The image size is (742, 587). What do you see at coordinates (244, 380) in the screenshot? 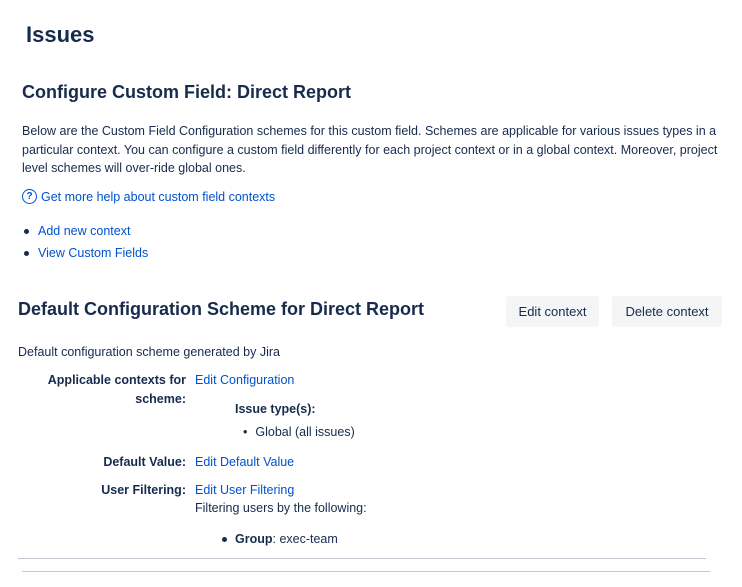
I see `edit-configuration-link: Edit Configuration` at bounding box center [244, 380].